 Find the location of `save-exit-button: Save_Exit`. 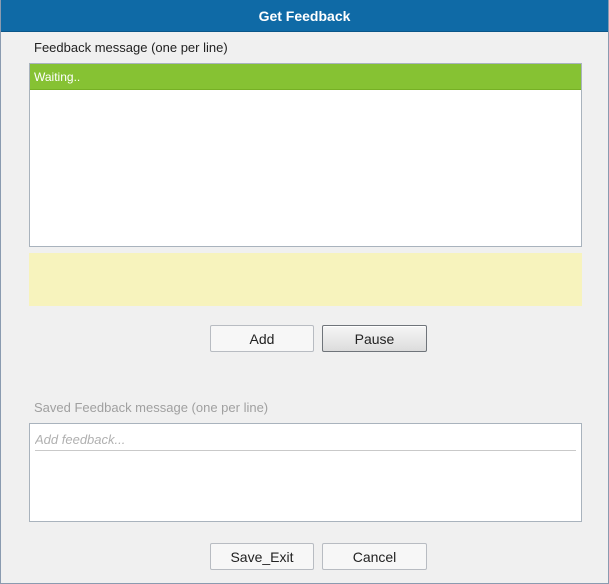

save-exit-button: Save_Exit is located at coordinates (262, 556).